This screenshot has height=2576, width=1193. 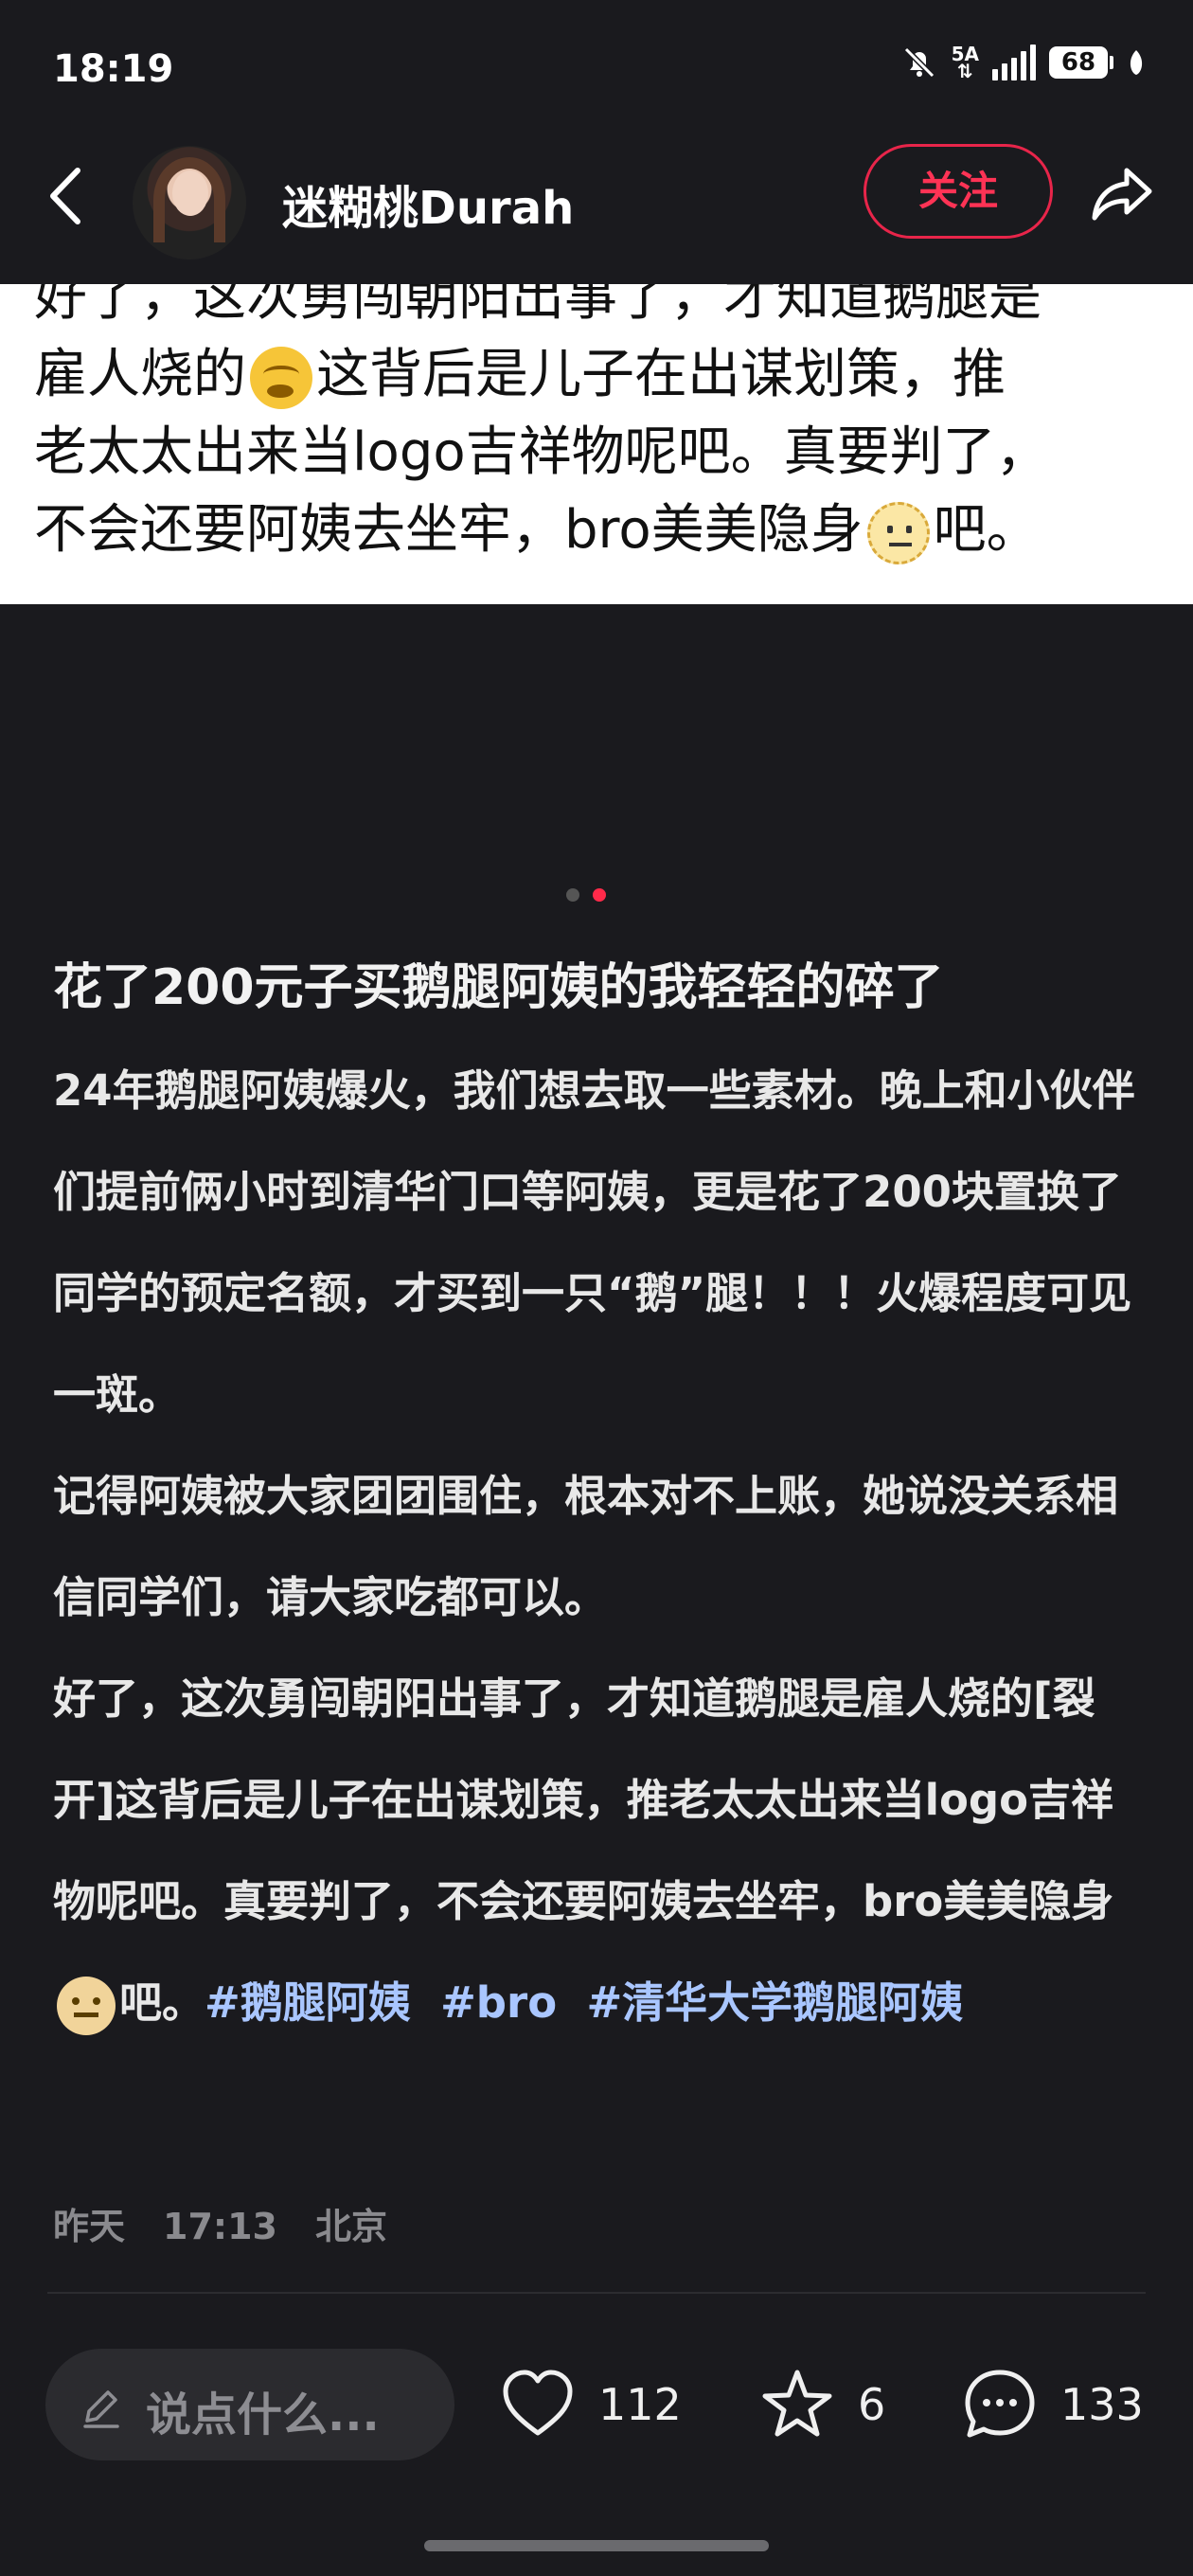 What do you see at coordinates (590, 2404) in the screenshot?
I see `like-button: 112` at bounding box center [590, 2404].